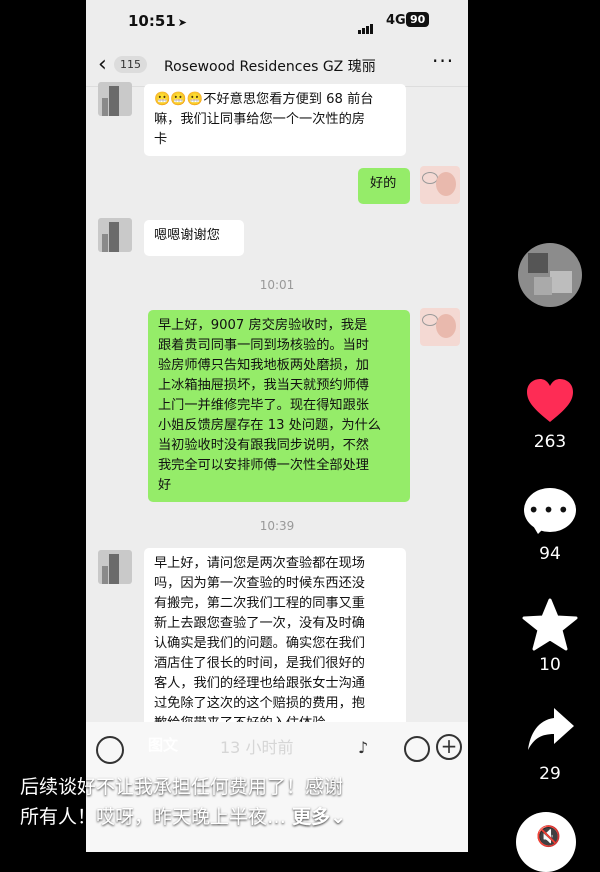 The height and width of the screenshot is (872, 600). Describe the element at coordinates (161, 139) in the screenshot. I see `message-line: 卡` at that location.